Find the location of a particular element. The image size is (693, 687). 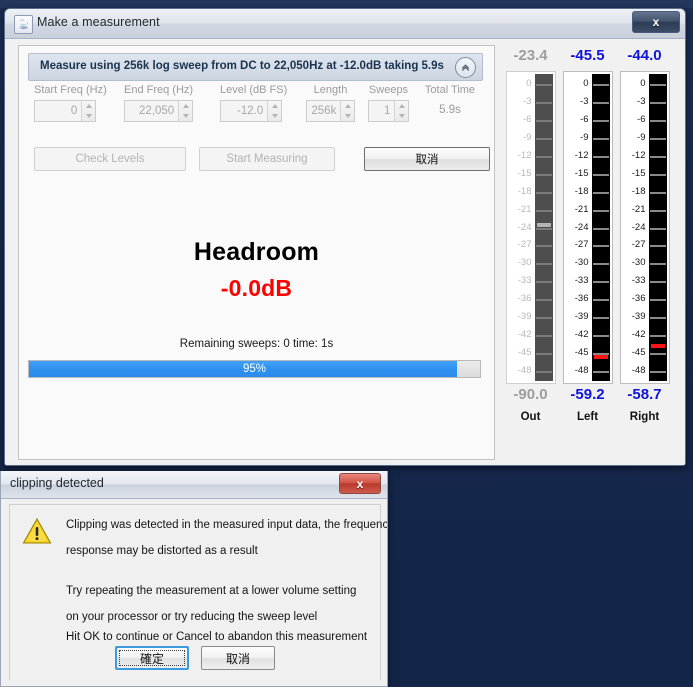

meter-scale-label: -9 is located at coordinates (641, 137).